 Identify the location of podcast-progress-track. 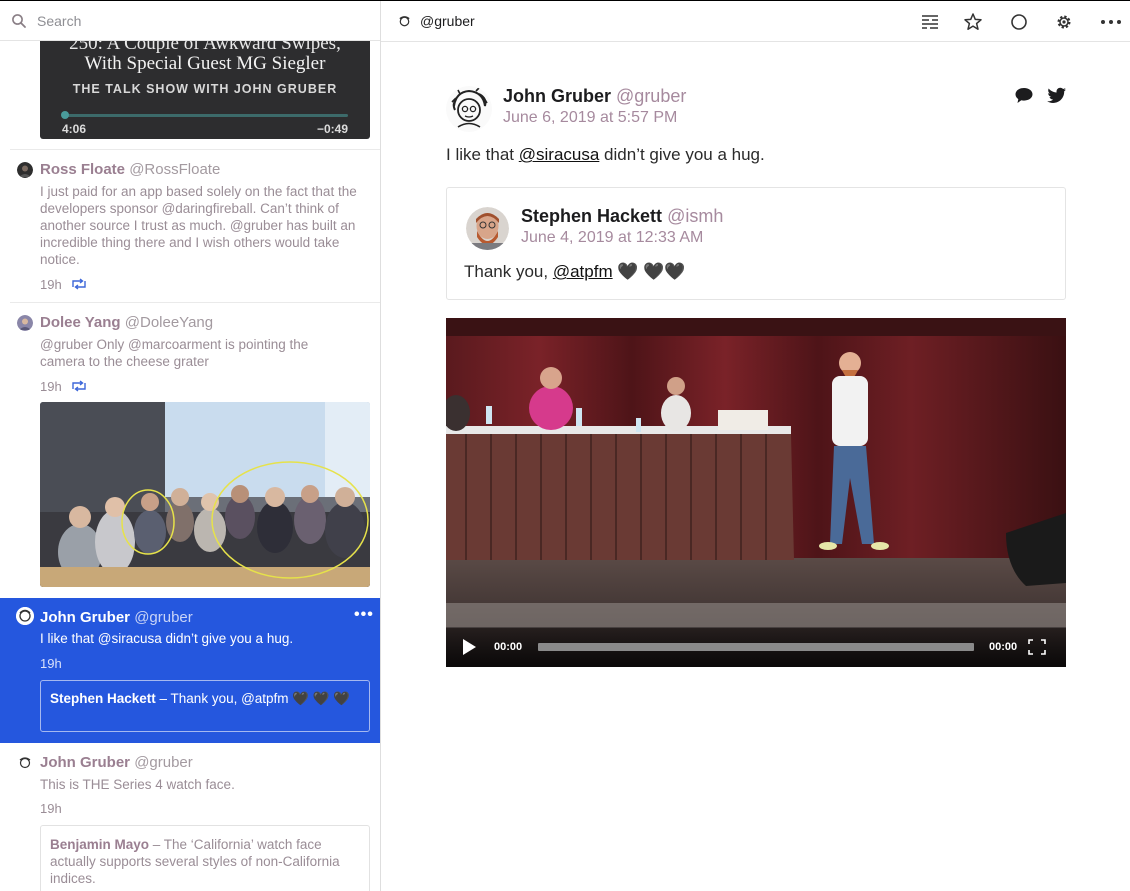
(205, 115).